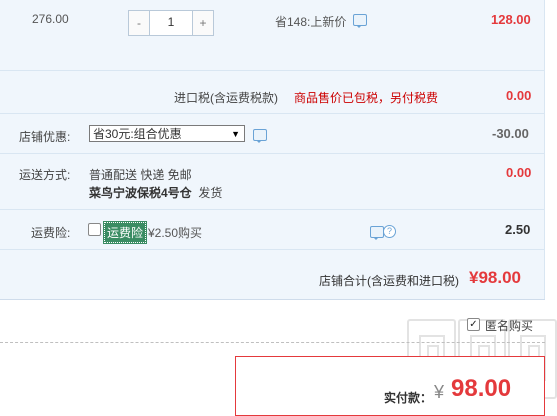 The image size is (557, 416). Describe the element at coordinates (509, 326) in the screenshot. I see `anonymous-label: 匿名购买` at that location.